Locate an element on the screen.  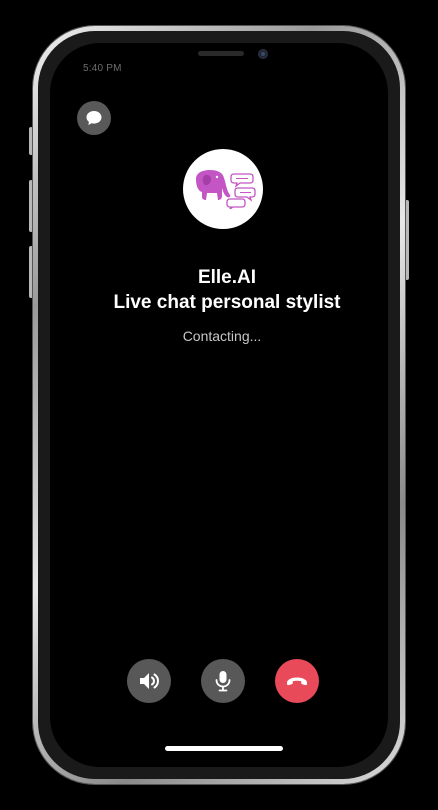
end-call-icon is located at coordinates (297, 681).